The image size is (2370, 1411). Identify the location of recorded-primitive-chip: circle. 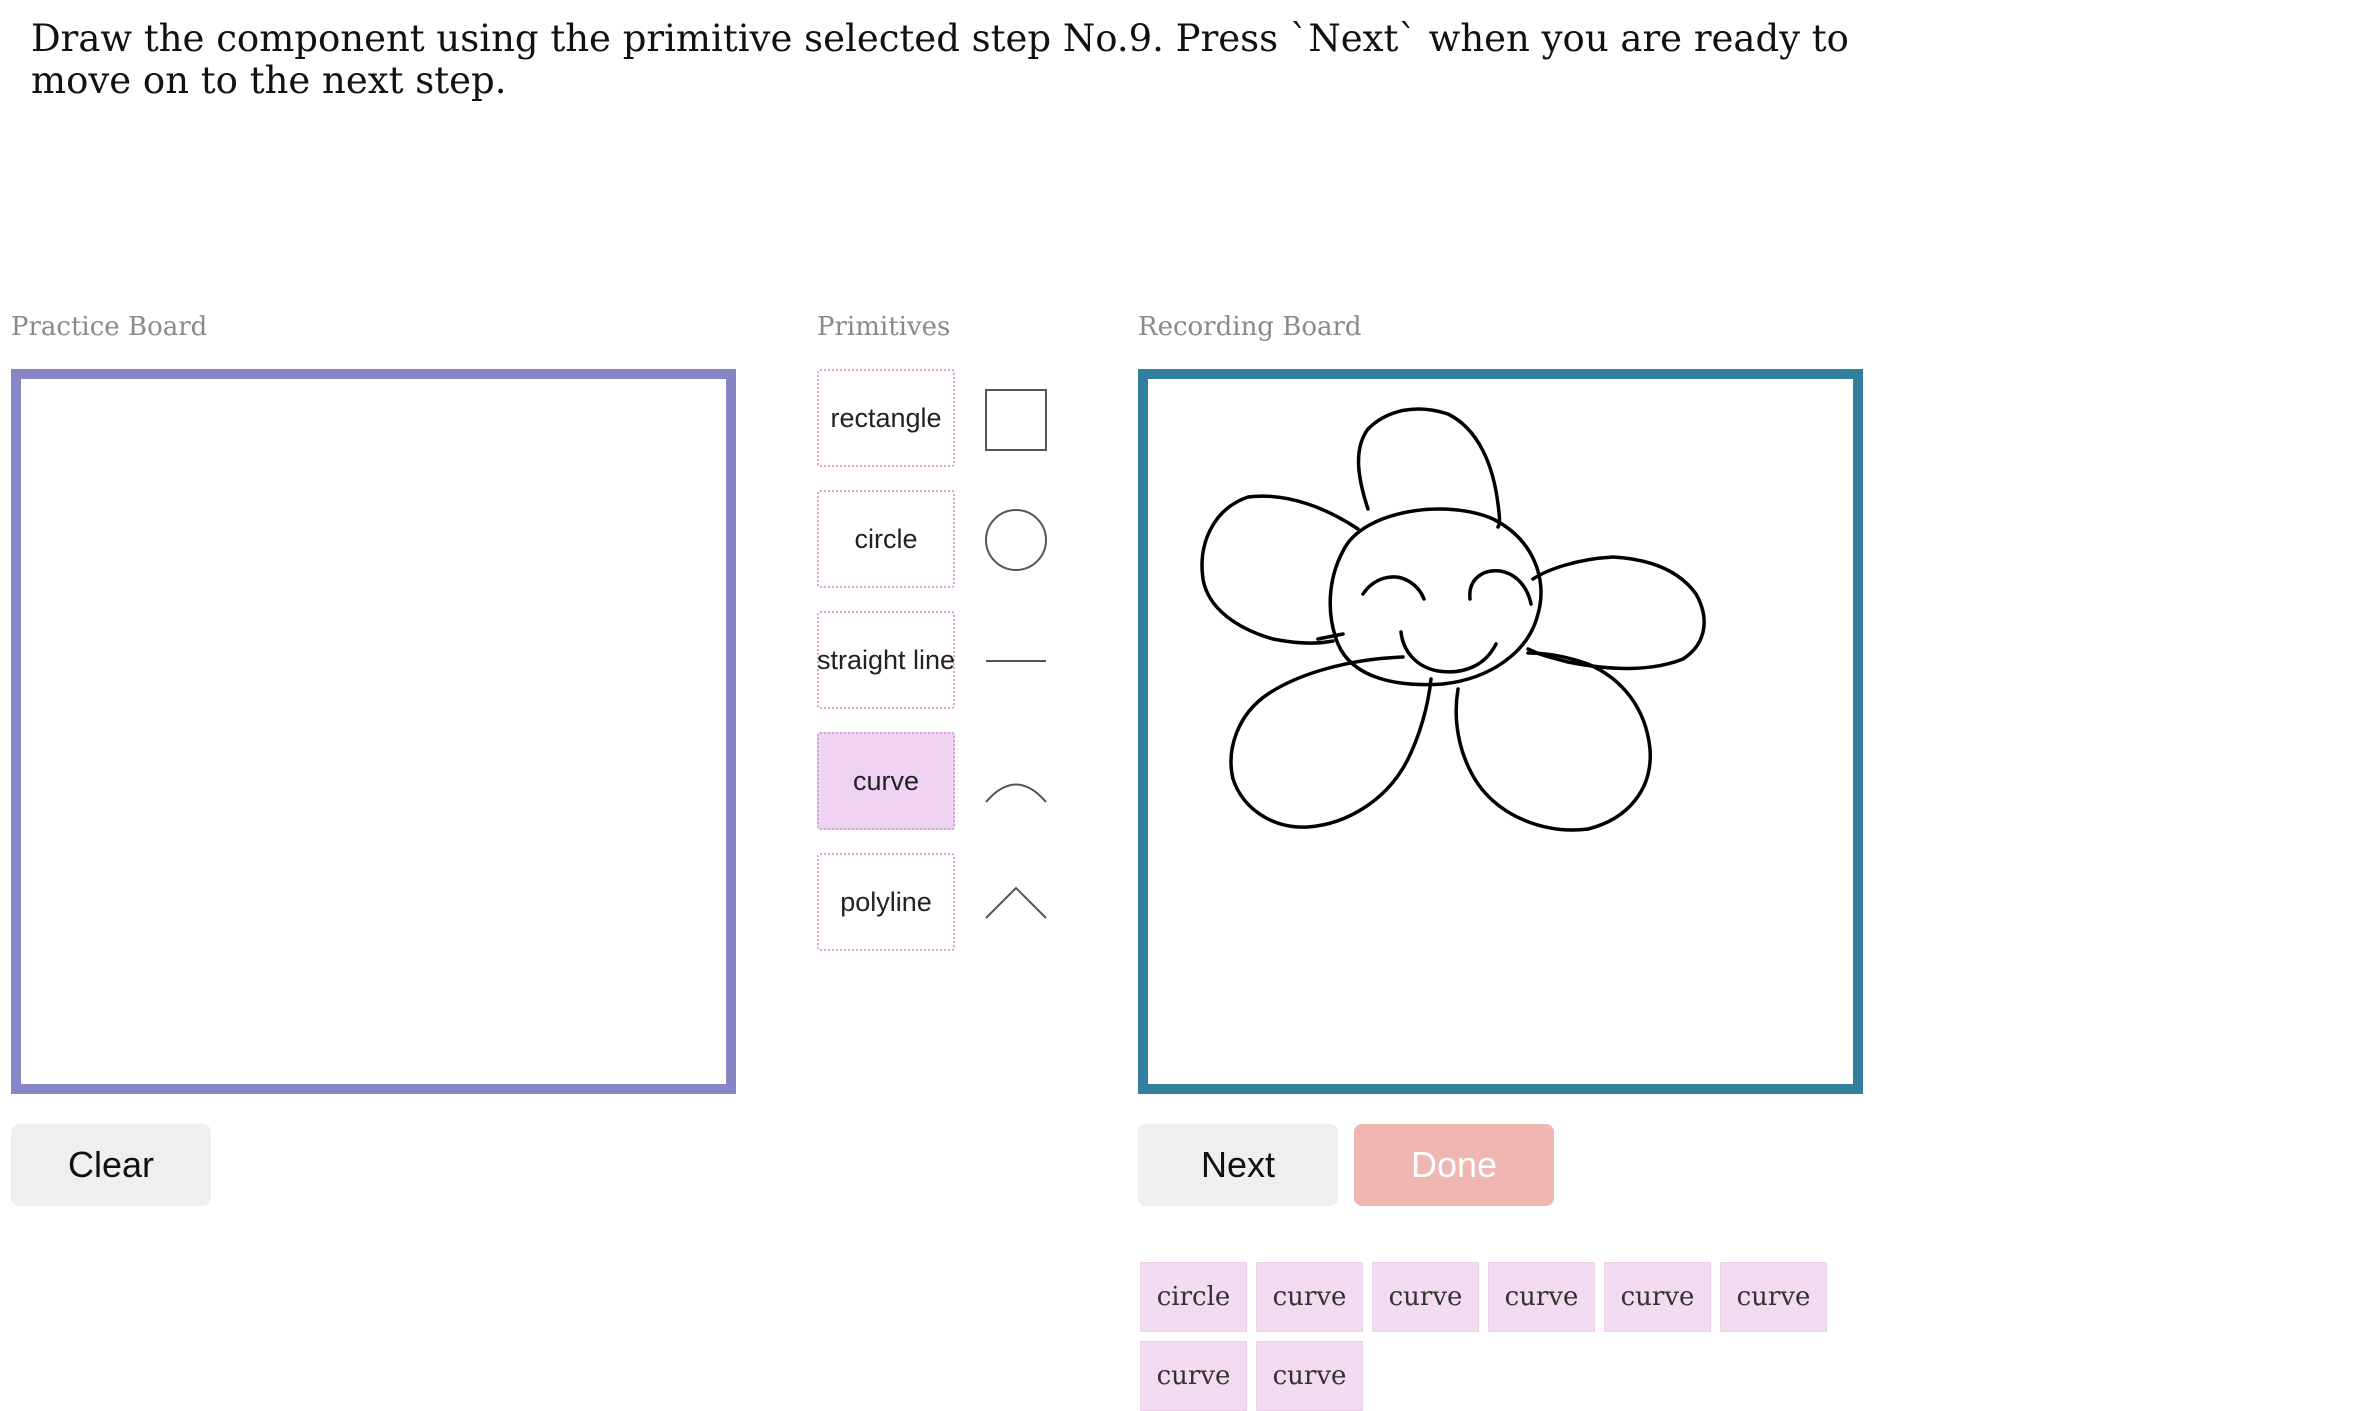
(1193, 1297).